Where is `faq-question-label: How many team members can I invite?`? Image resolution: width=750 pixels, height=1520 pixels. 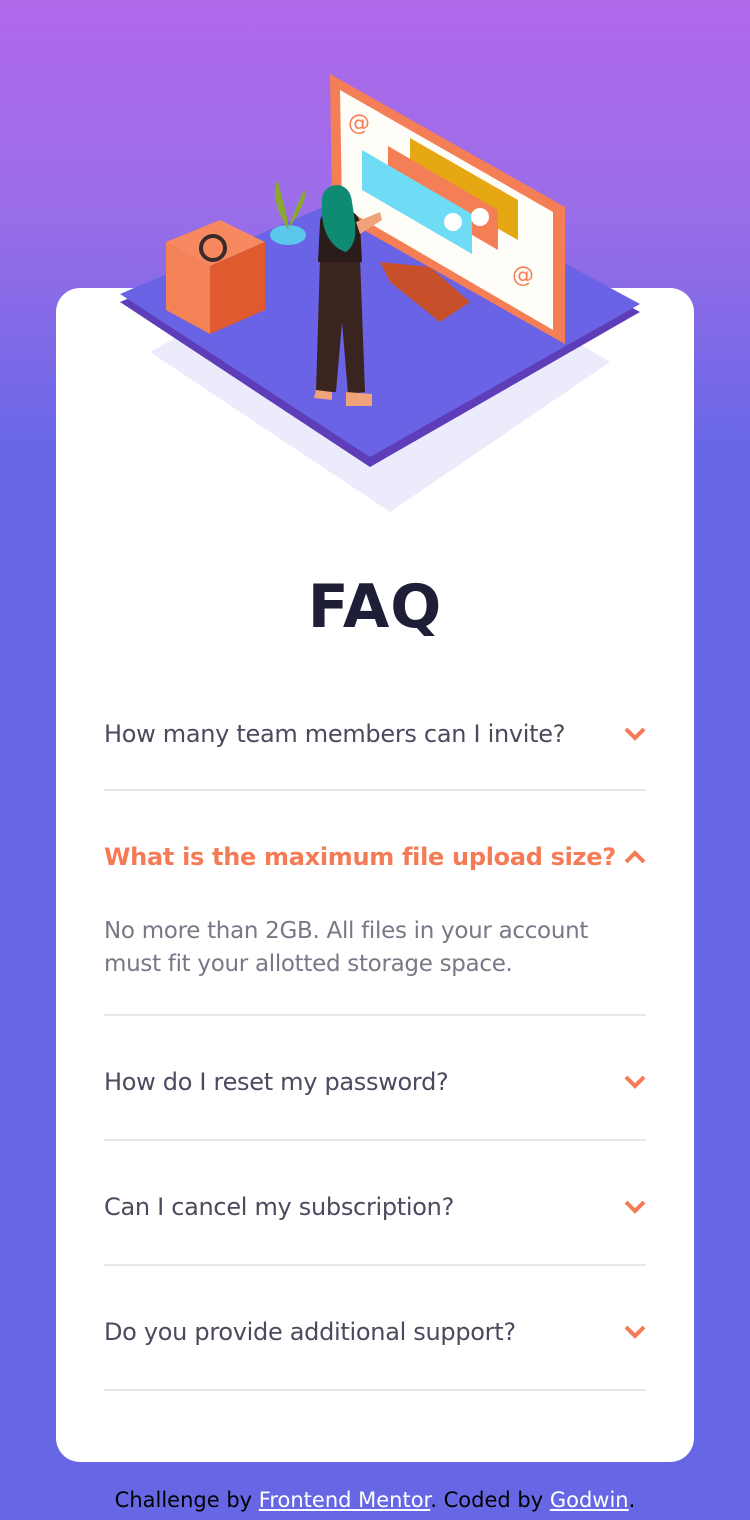 faq-question-label: How many team members can I invite? is located at coordinates (335, 734).